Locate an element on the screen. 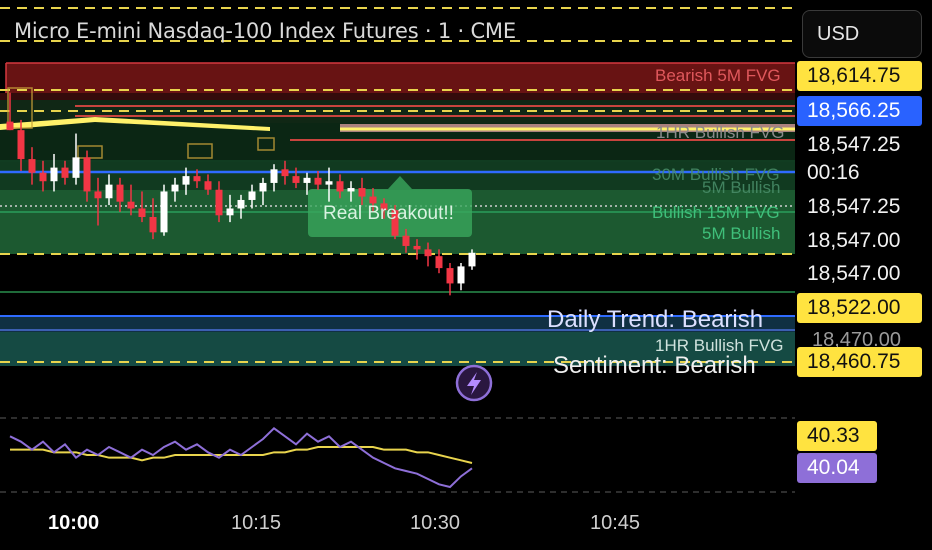  real-breakout-label: Real Breakout!! is located at coordinates (388, 213).